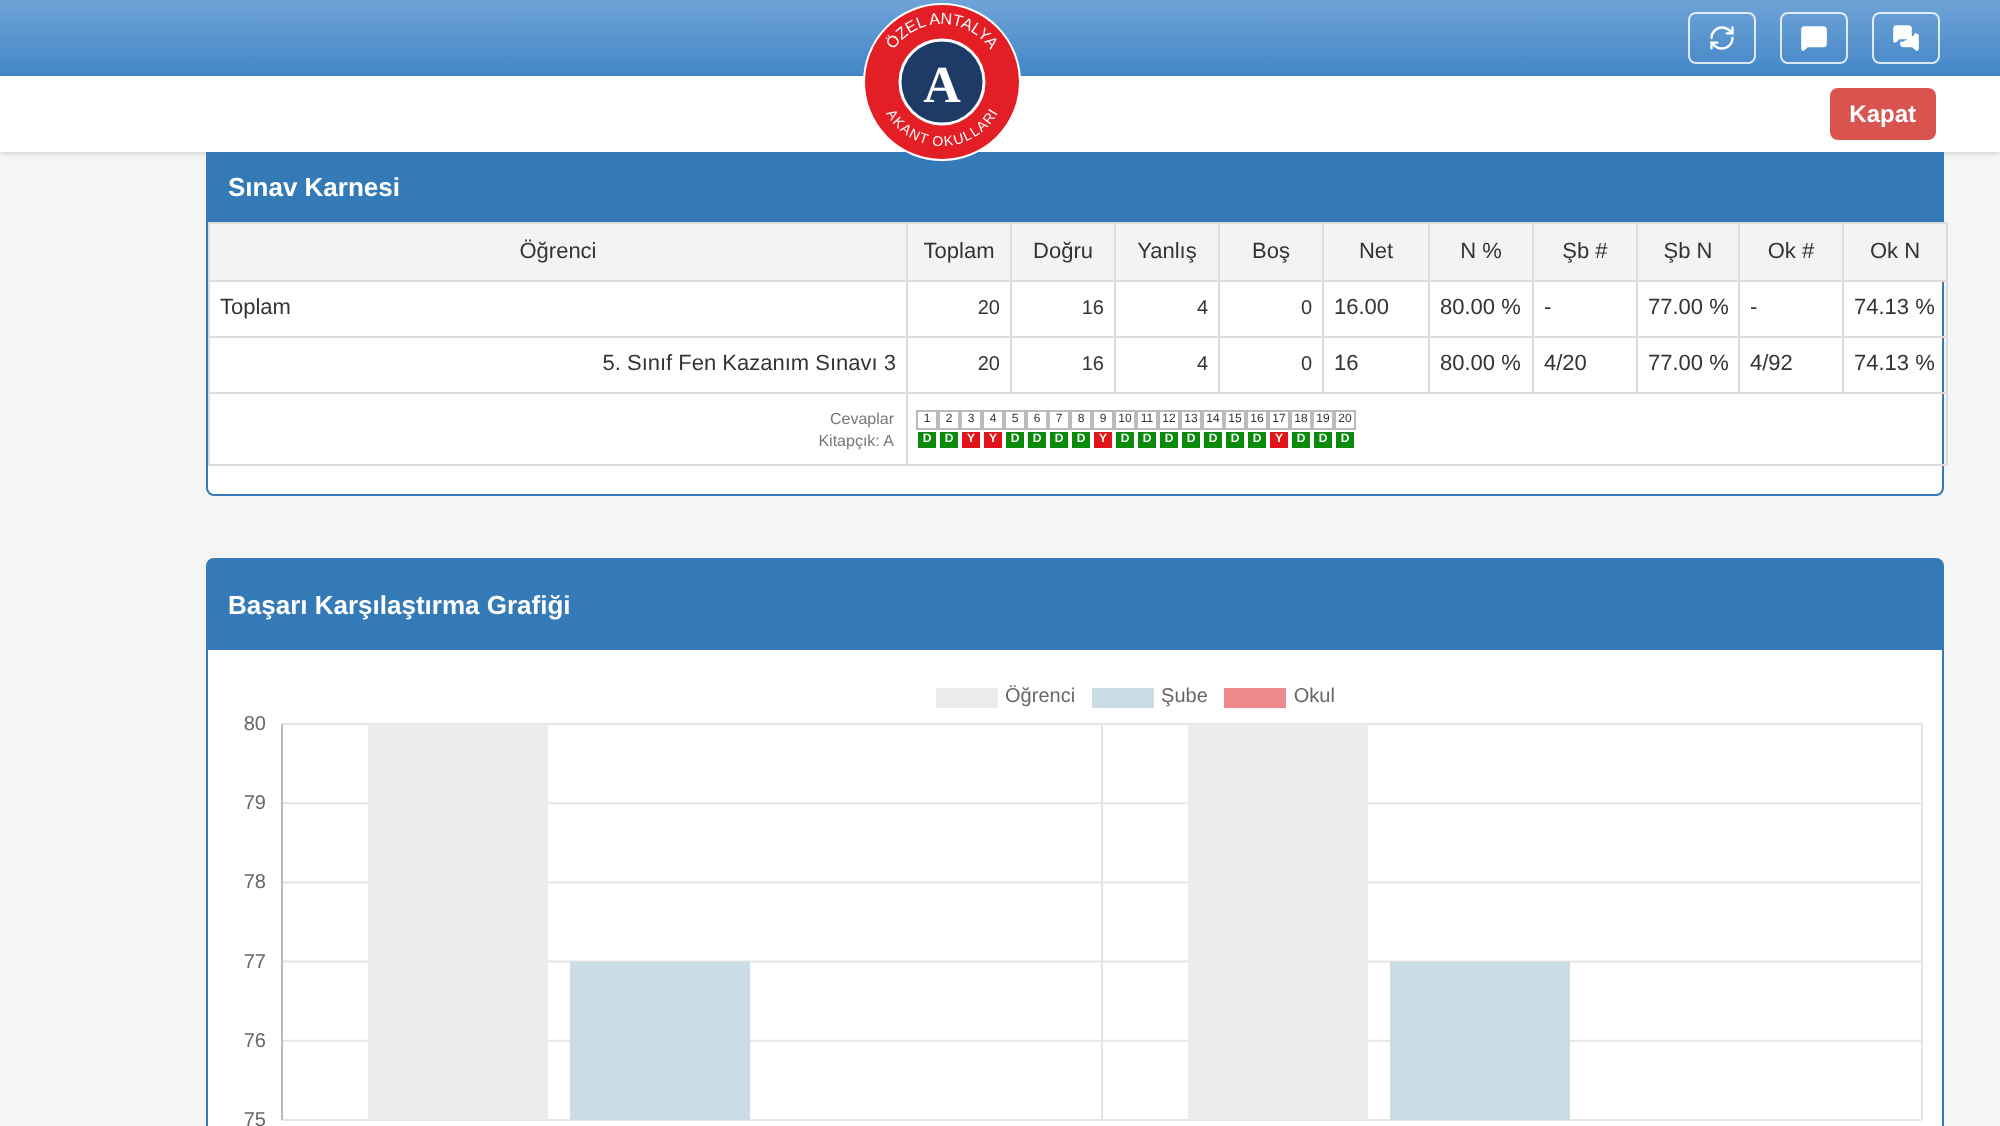 The width and height of the screenshot is (2000, 1126). Describe the element at coordinates (1791, 365) in the screenshot. I see `table-cell: 4/92` at that location.